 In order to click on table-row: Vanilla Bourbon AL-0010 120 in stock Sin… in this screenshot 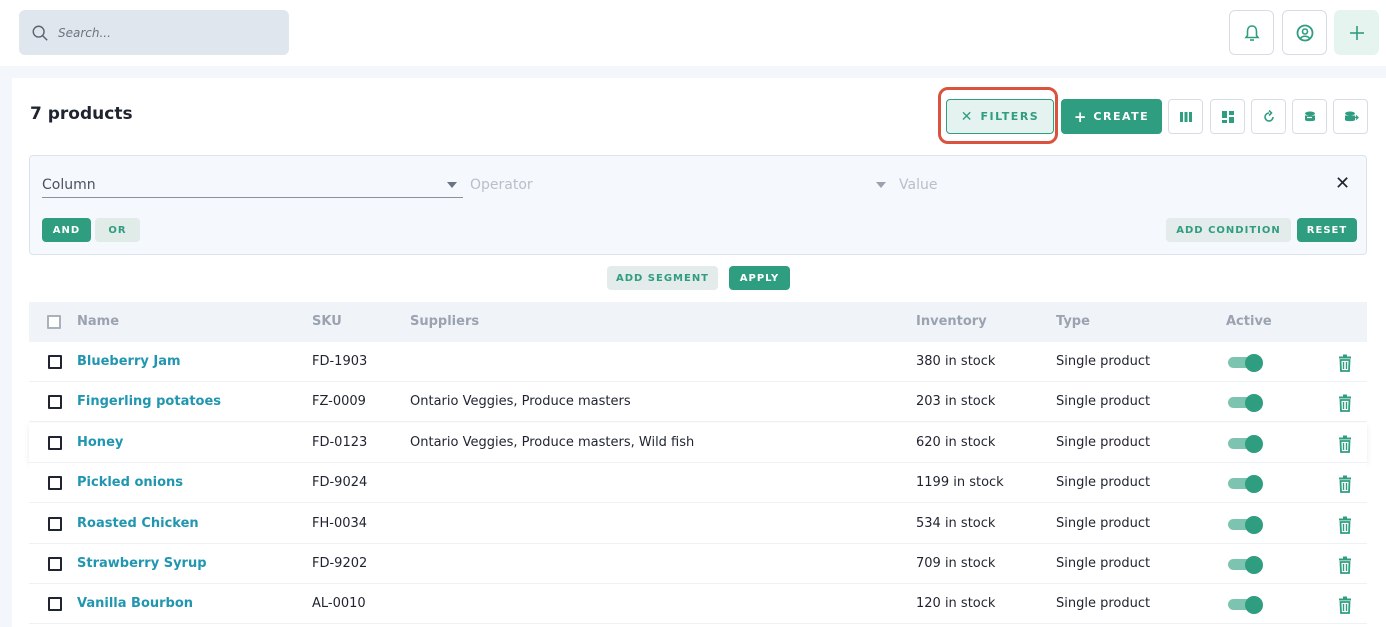, I will do `click(698, 604)`.